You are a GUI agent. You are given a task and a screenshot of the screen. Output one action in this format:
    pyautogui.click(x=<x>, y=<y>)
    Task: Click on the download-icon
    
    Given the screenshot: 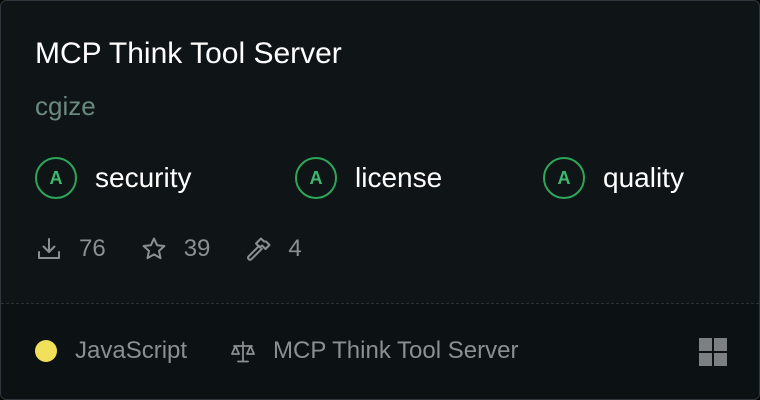 What is the action you would take?
    pyautogui.click(x=49, y=248)
    